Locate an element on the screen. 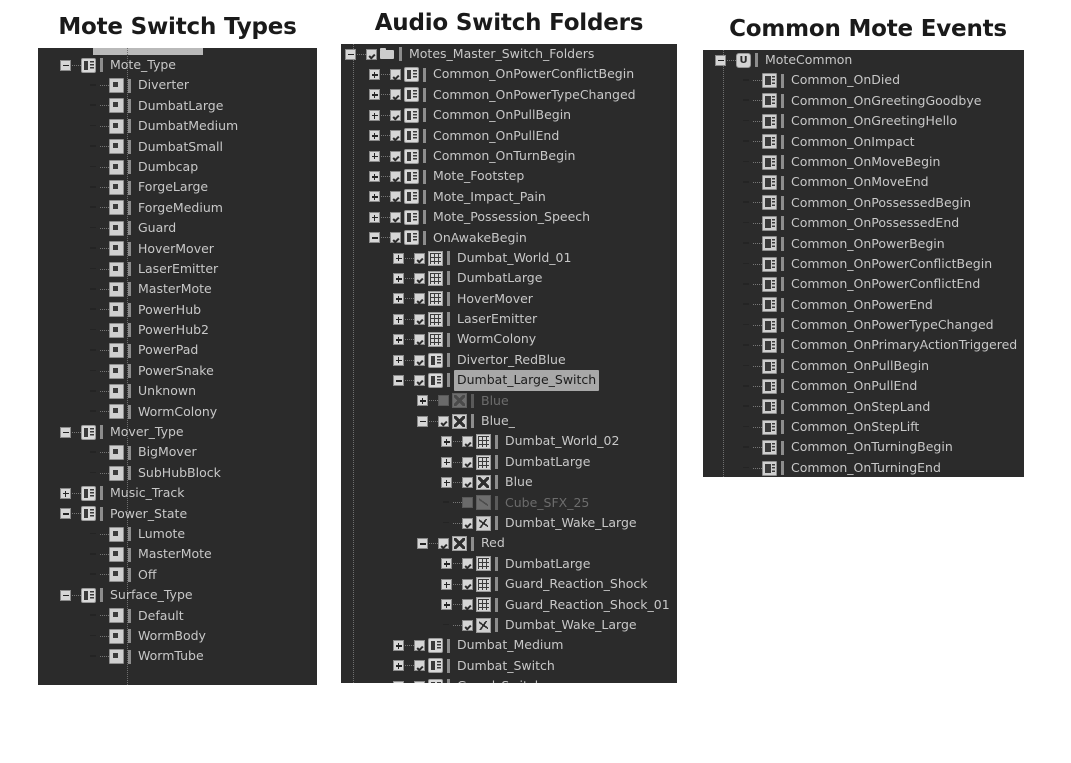 The height and width of the screenshot is (763, 1071). tree-row: Common_OnPowerEnd is located at coordinates (863, 305).